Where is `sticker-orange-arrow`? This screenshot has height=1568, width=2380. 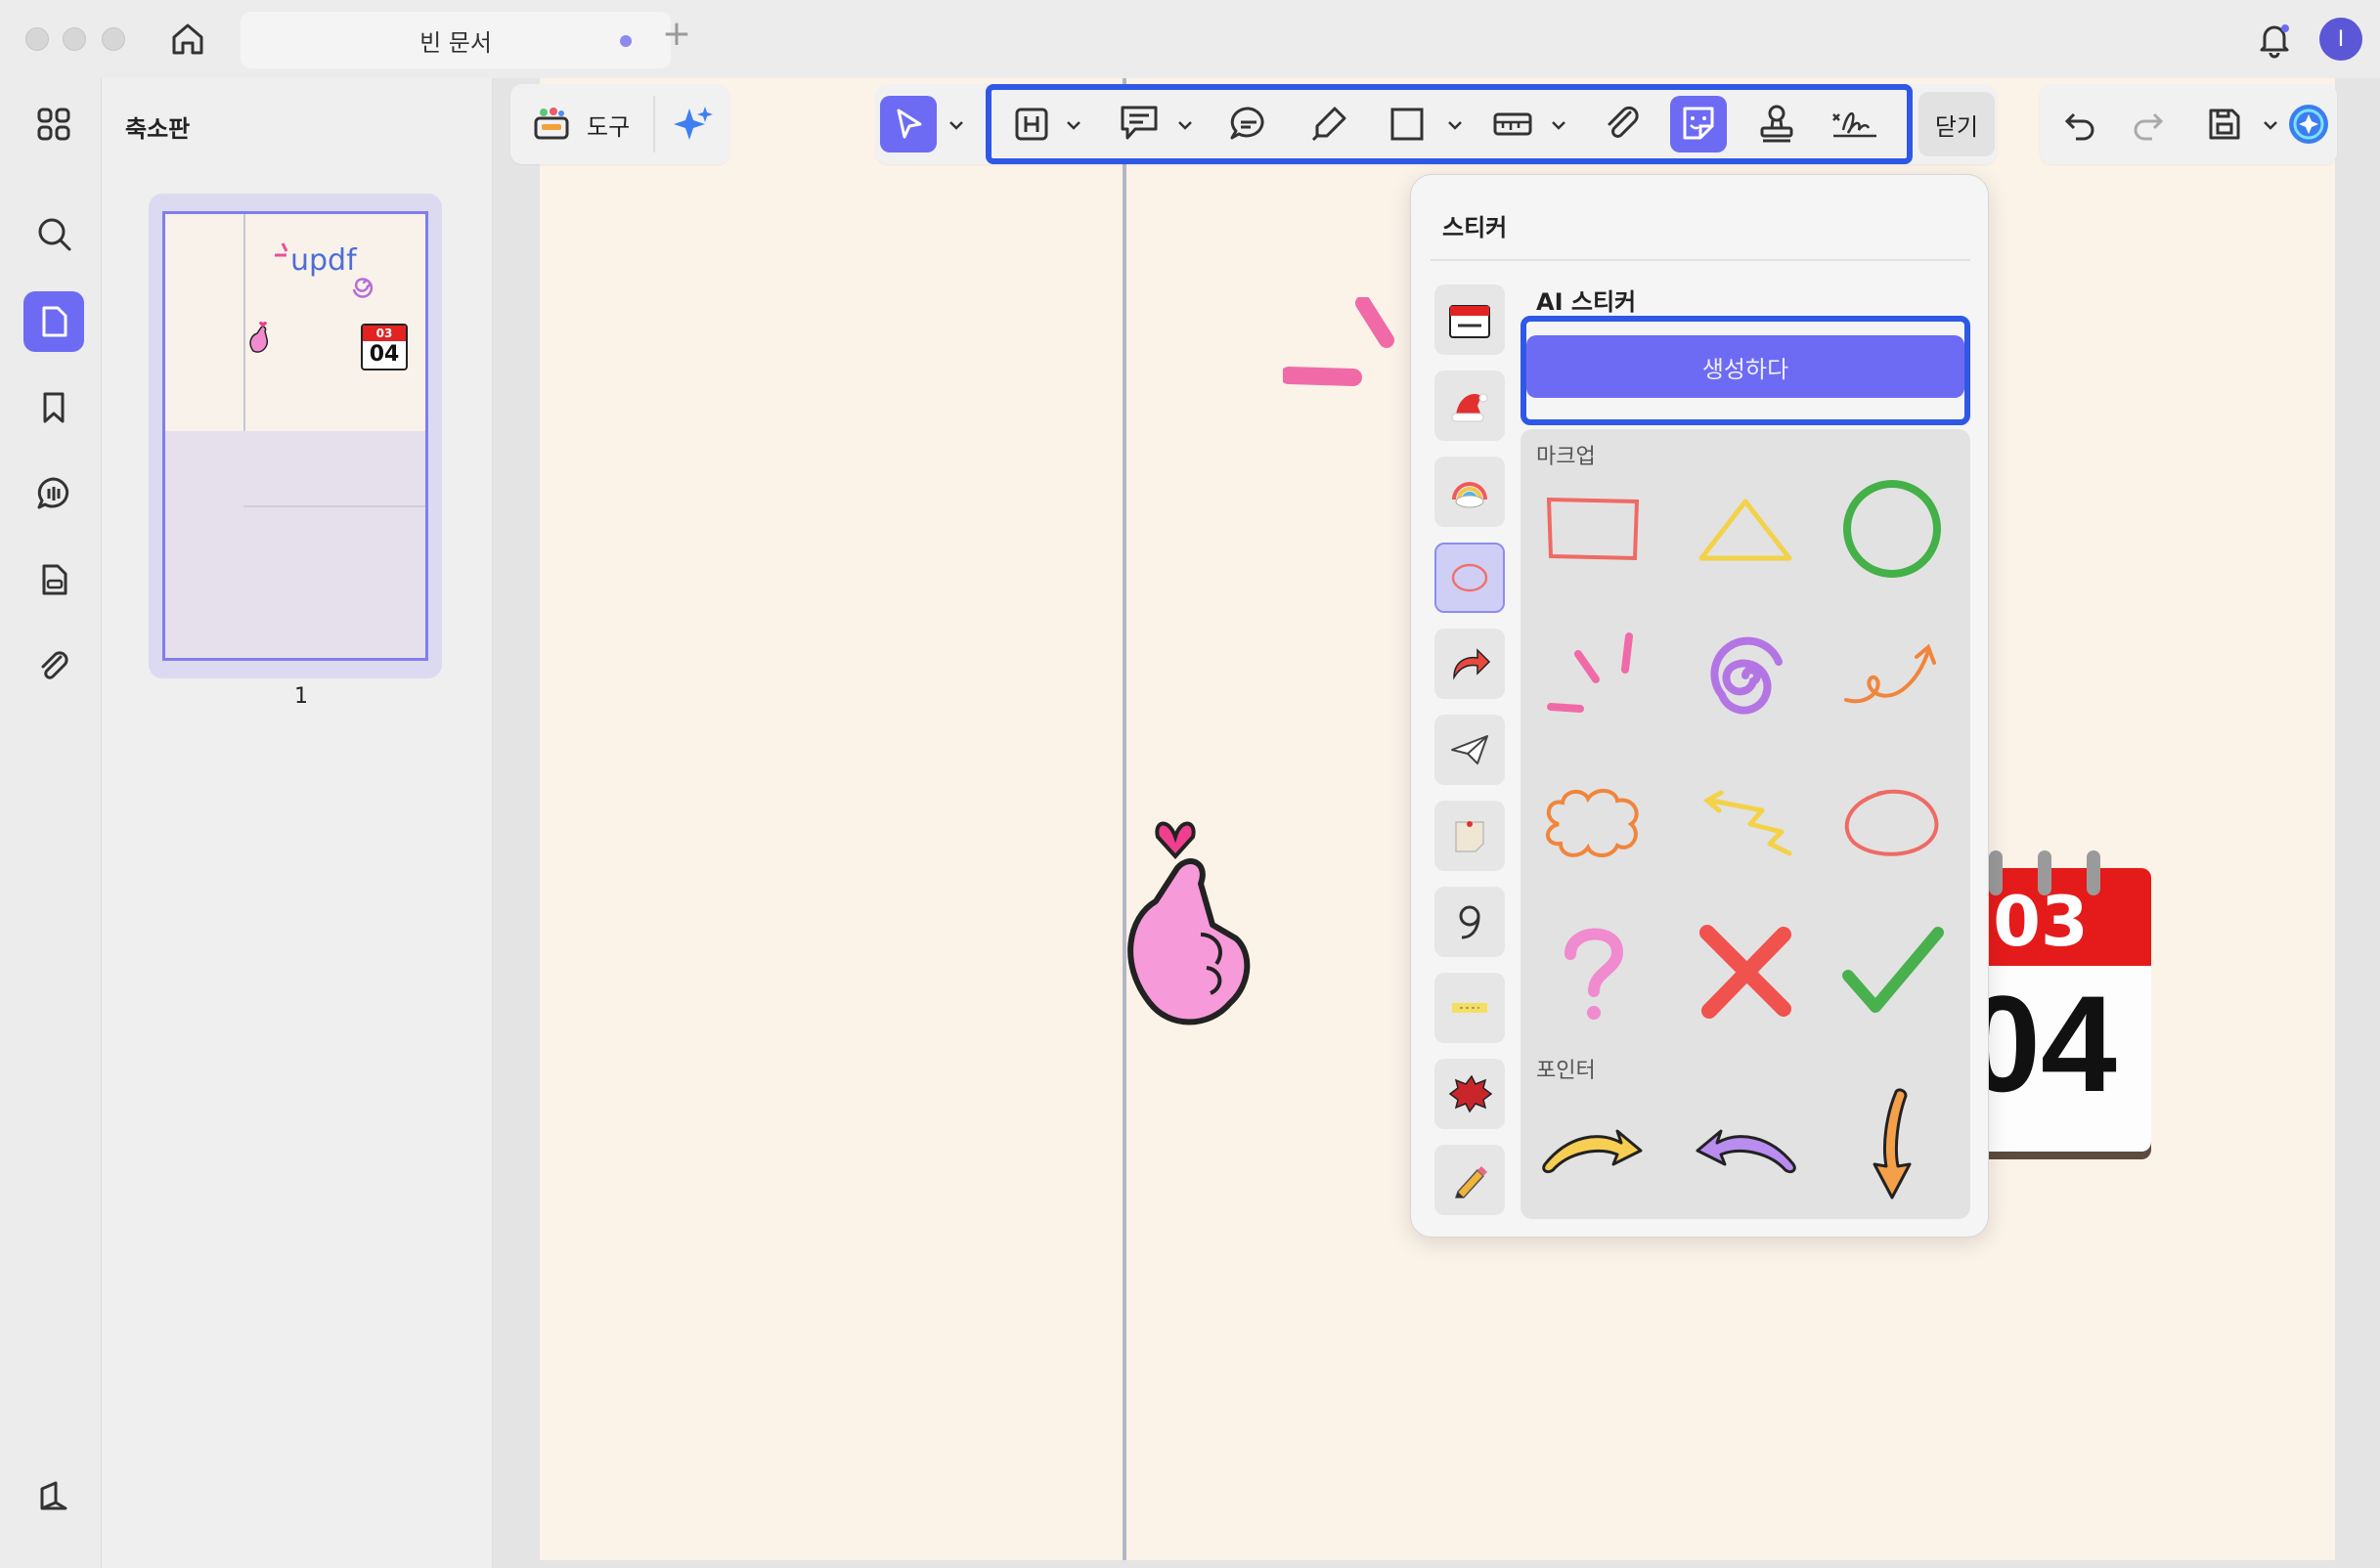
sticker-orange-arrow is located at coordinates (1892, 1144).